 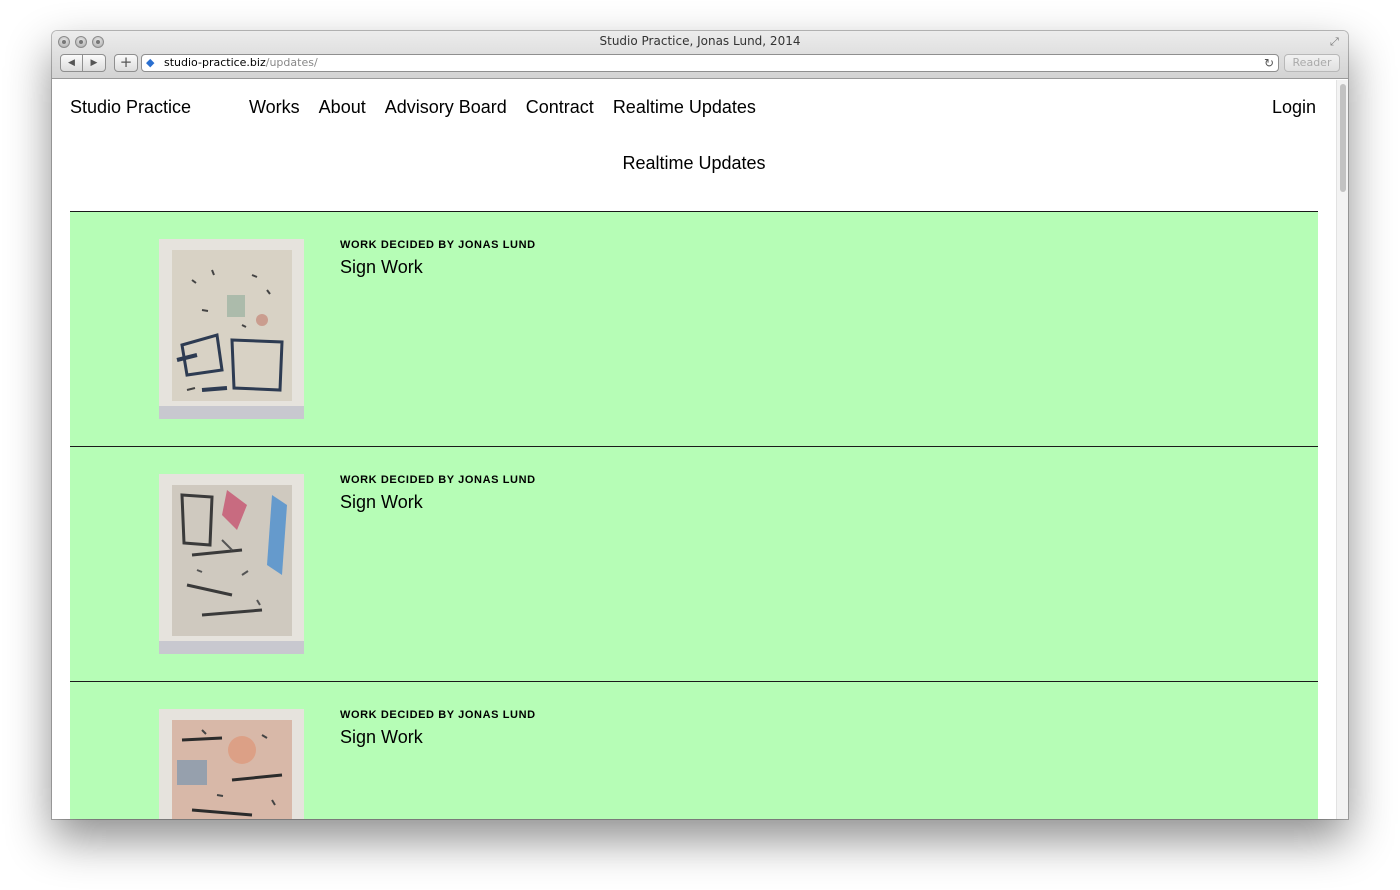 I want to click on reload-icon: ↻, so click(x=1269, y=63).